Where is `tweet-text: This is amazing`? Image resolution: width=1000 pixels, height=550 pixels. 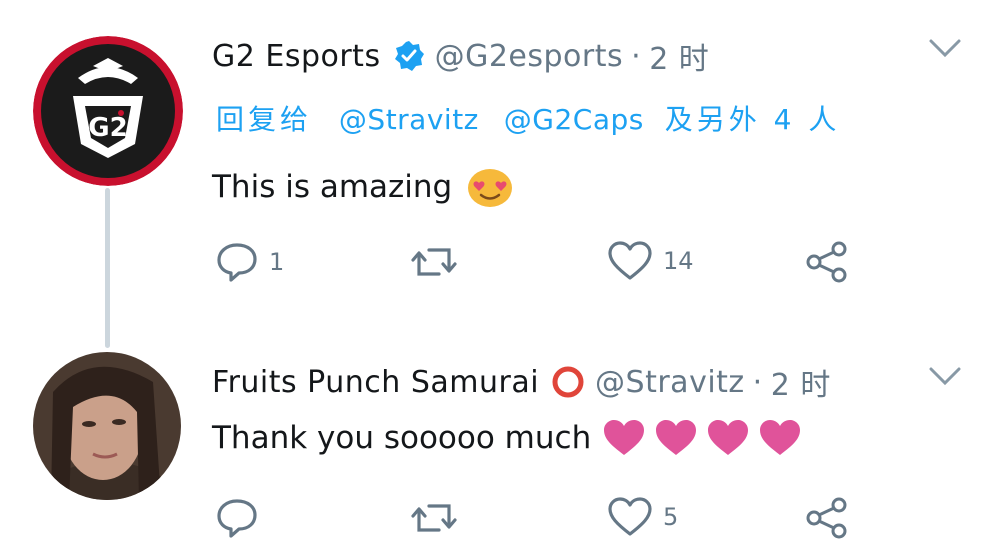 tweet-text: This is amazing is located at coordinates (363, 187).